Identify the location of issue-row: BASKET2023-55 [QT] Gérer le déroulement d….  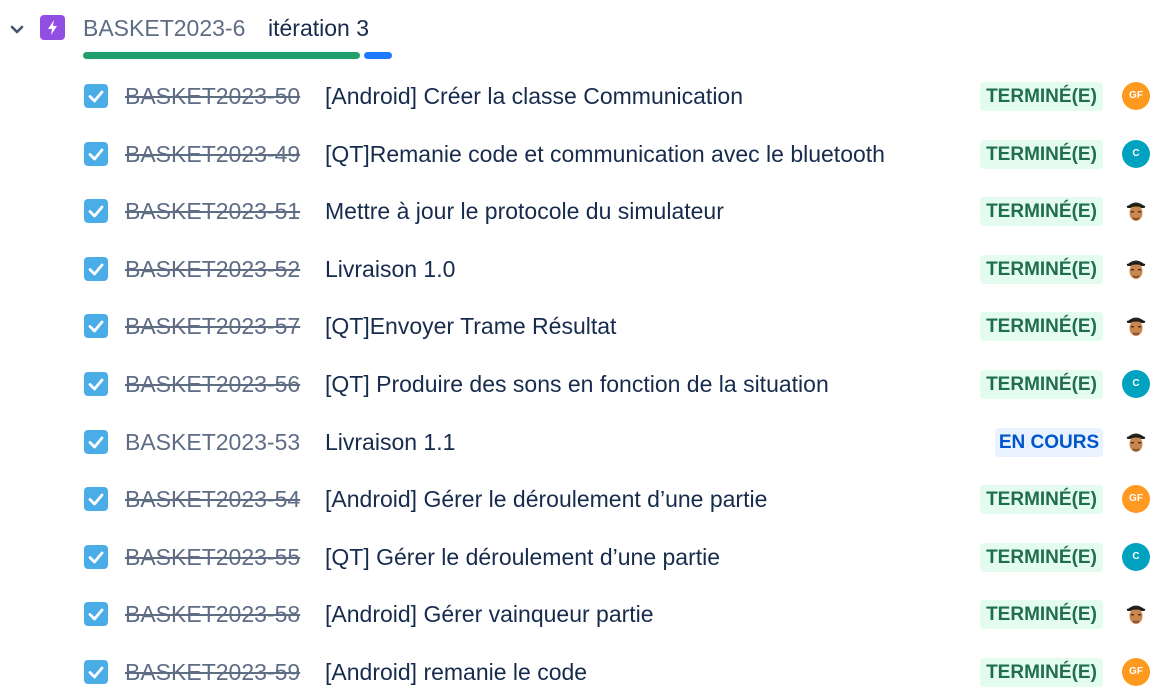
(582, 557).